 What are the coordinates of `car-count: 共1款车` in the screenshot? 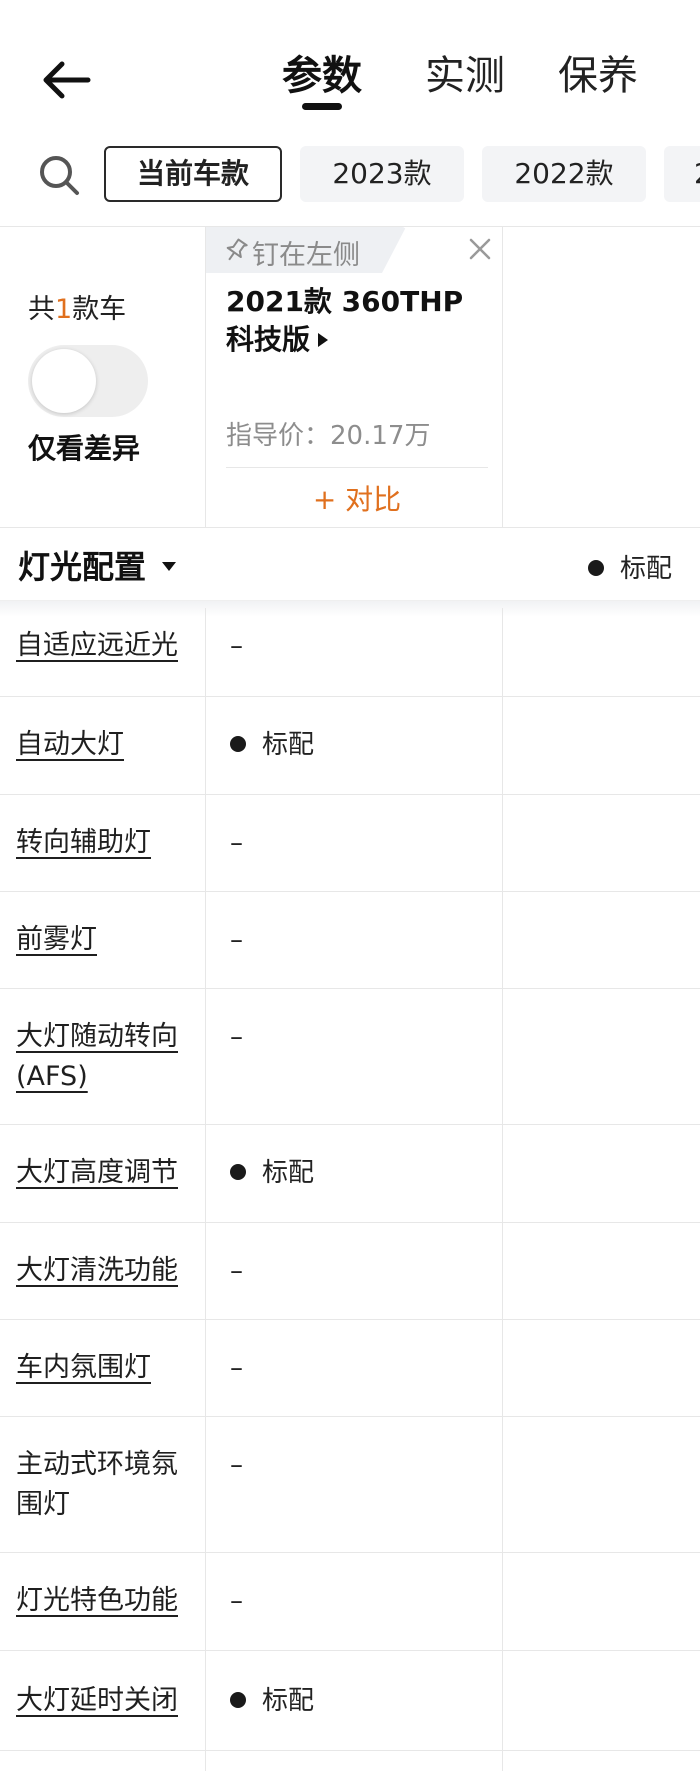 It's located at (77, 309).